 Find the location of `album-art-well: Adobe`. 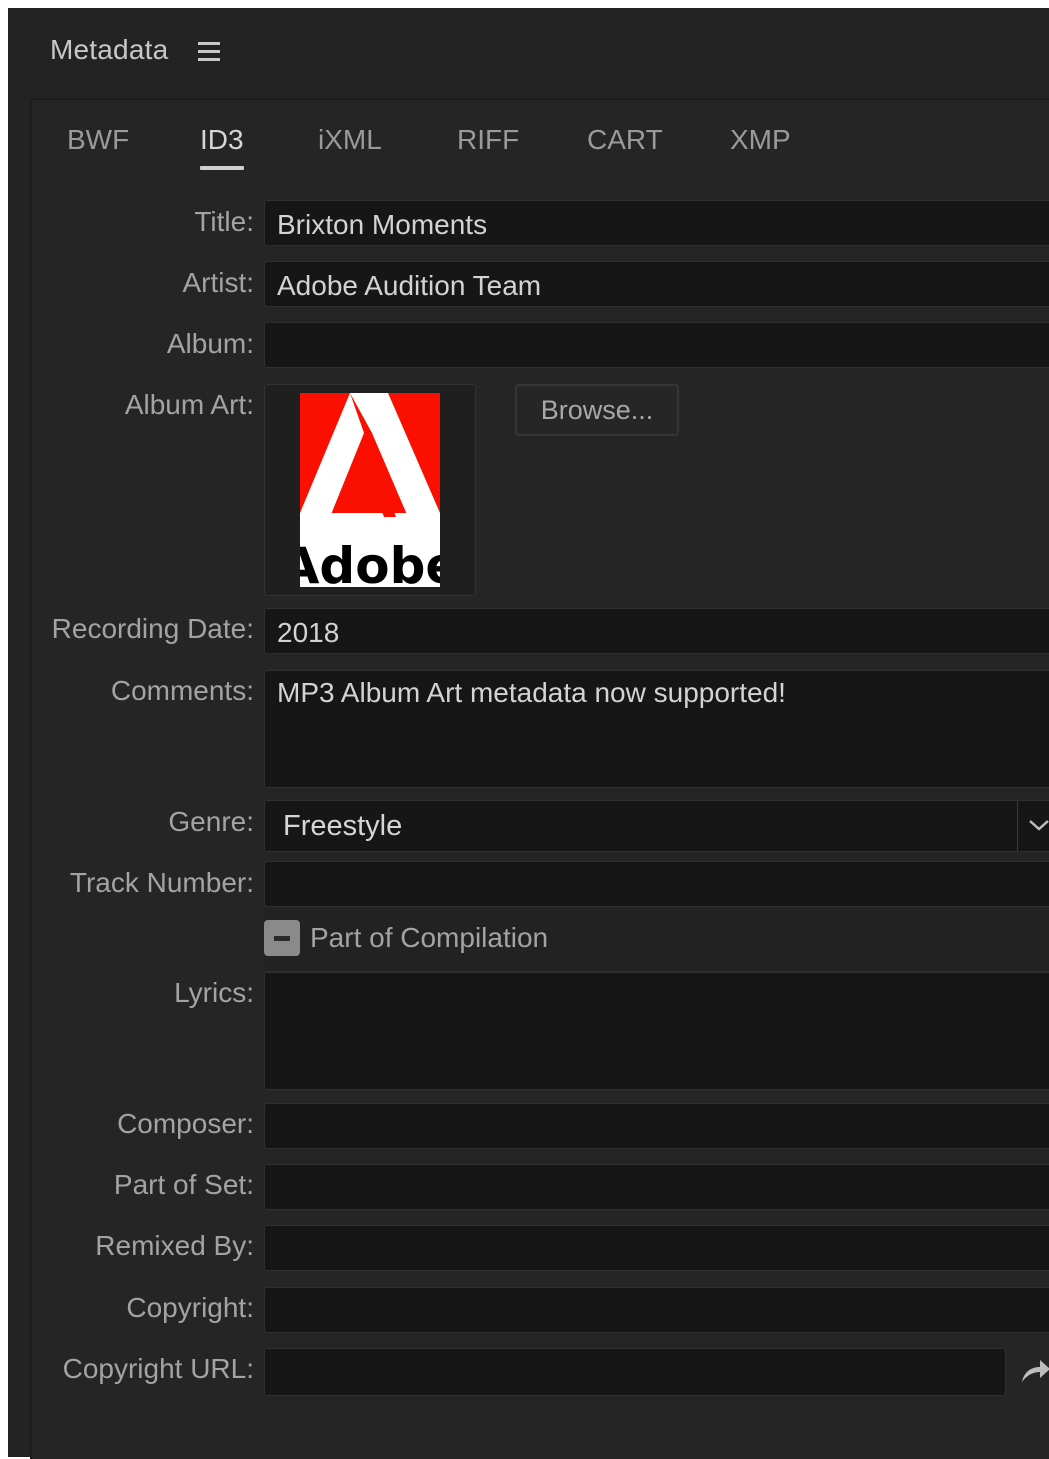

album-art-well: Adobe is located at coordinates (370, 490).